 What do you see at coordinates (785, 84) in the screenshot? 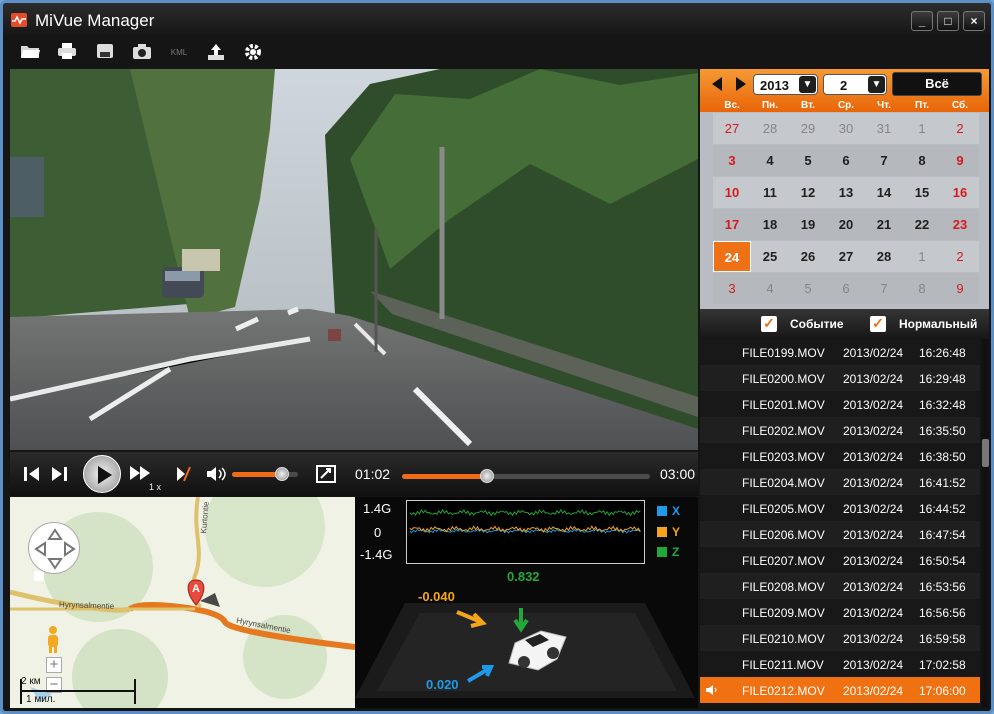
I see `year-select: 2013 ▼` at bounding box center [785, 84].